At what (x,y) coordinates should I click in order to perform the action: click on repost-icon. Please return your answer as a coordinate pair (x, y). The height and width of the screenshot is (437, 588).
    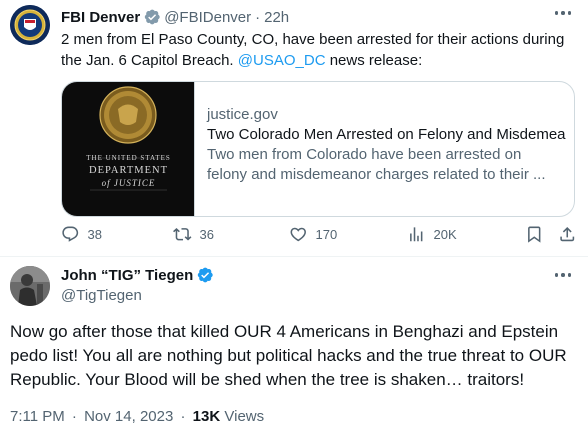
    Looking at the image, I should click on (182, 234).